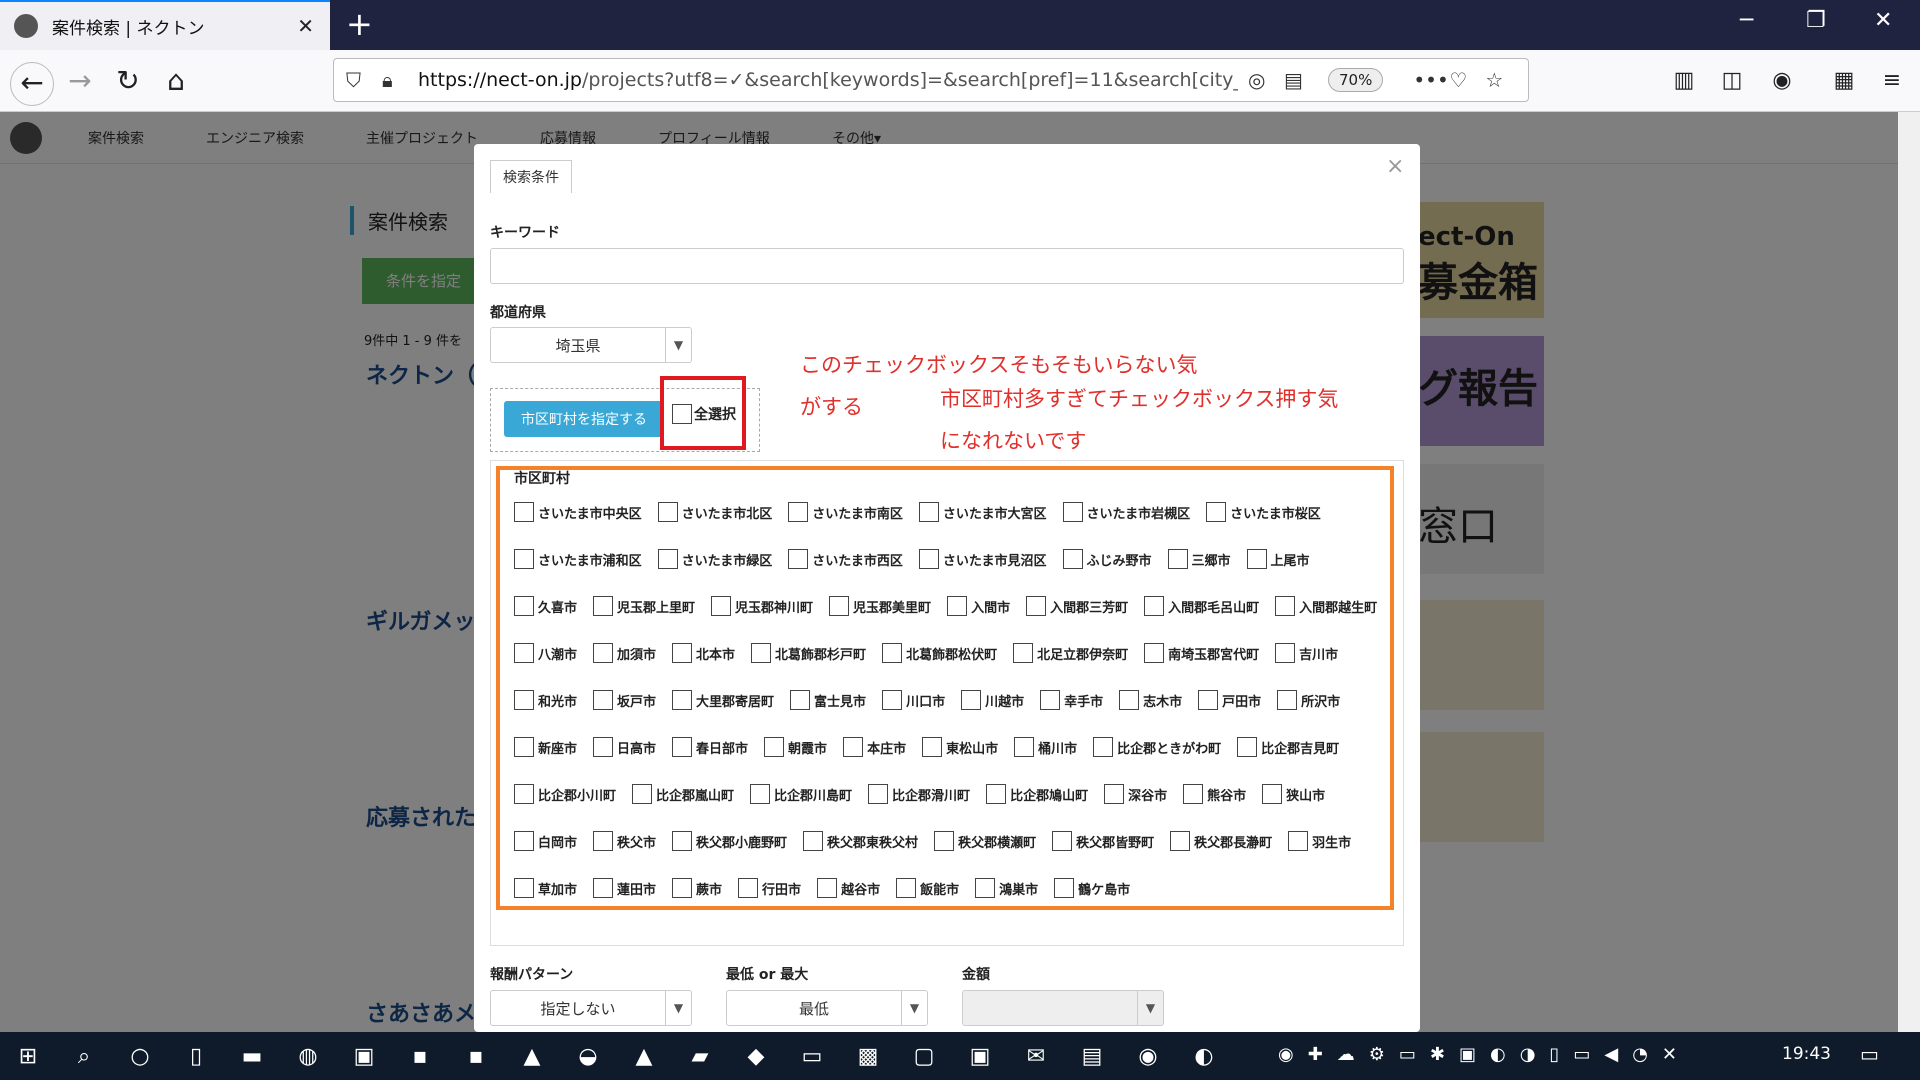  What do you see at coordinates (1200, 653) in the screenshot?
I see `city-checkbox: 南埼玉郡宮代町` at bounding box center [1200, 653].